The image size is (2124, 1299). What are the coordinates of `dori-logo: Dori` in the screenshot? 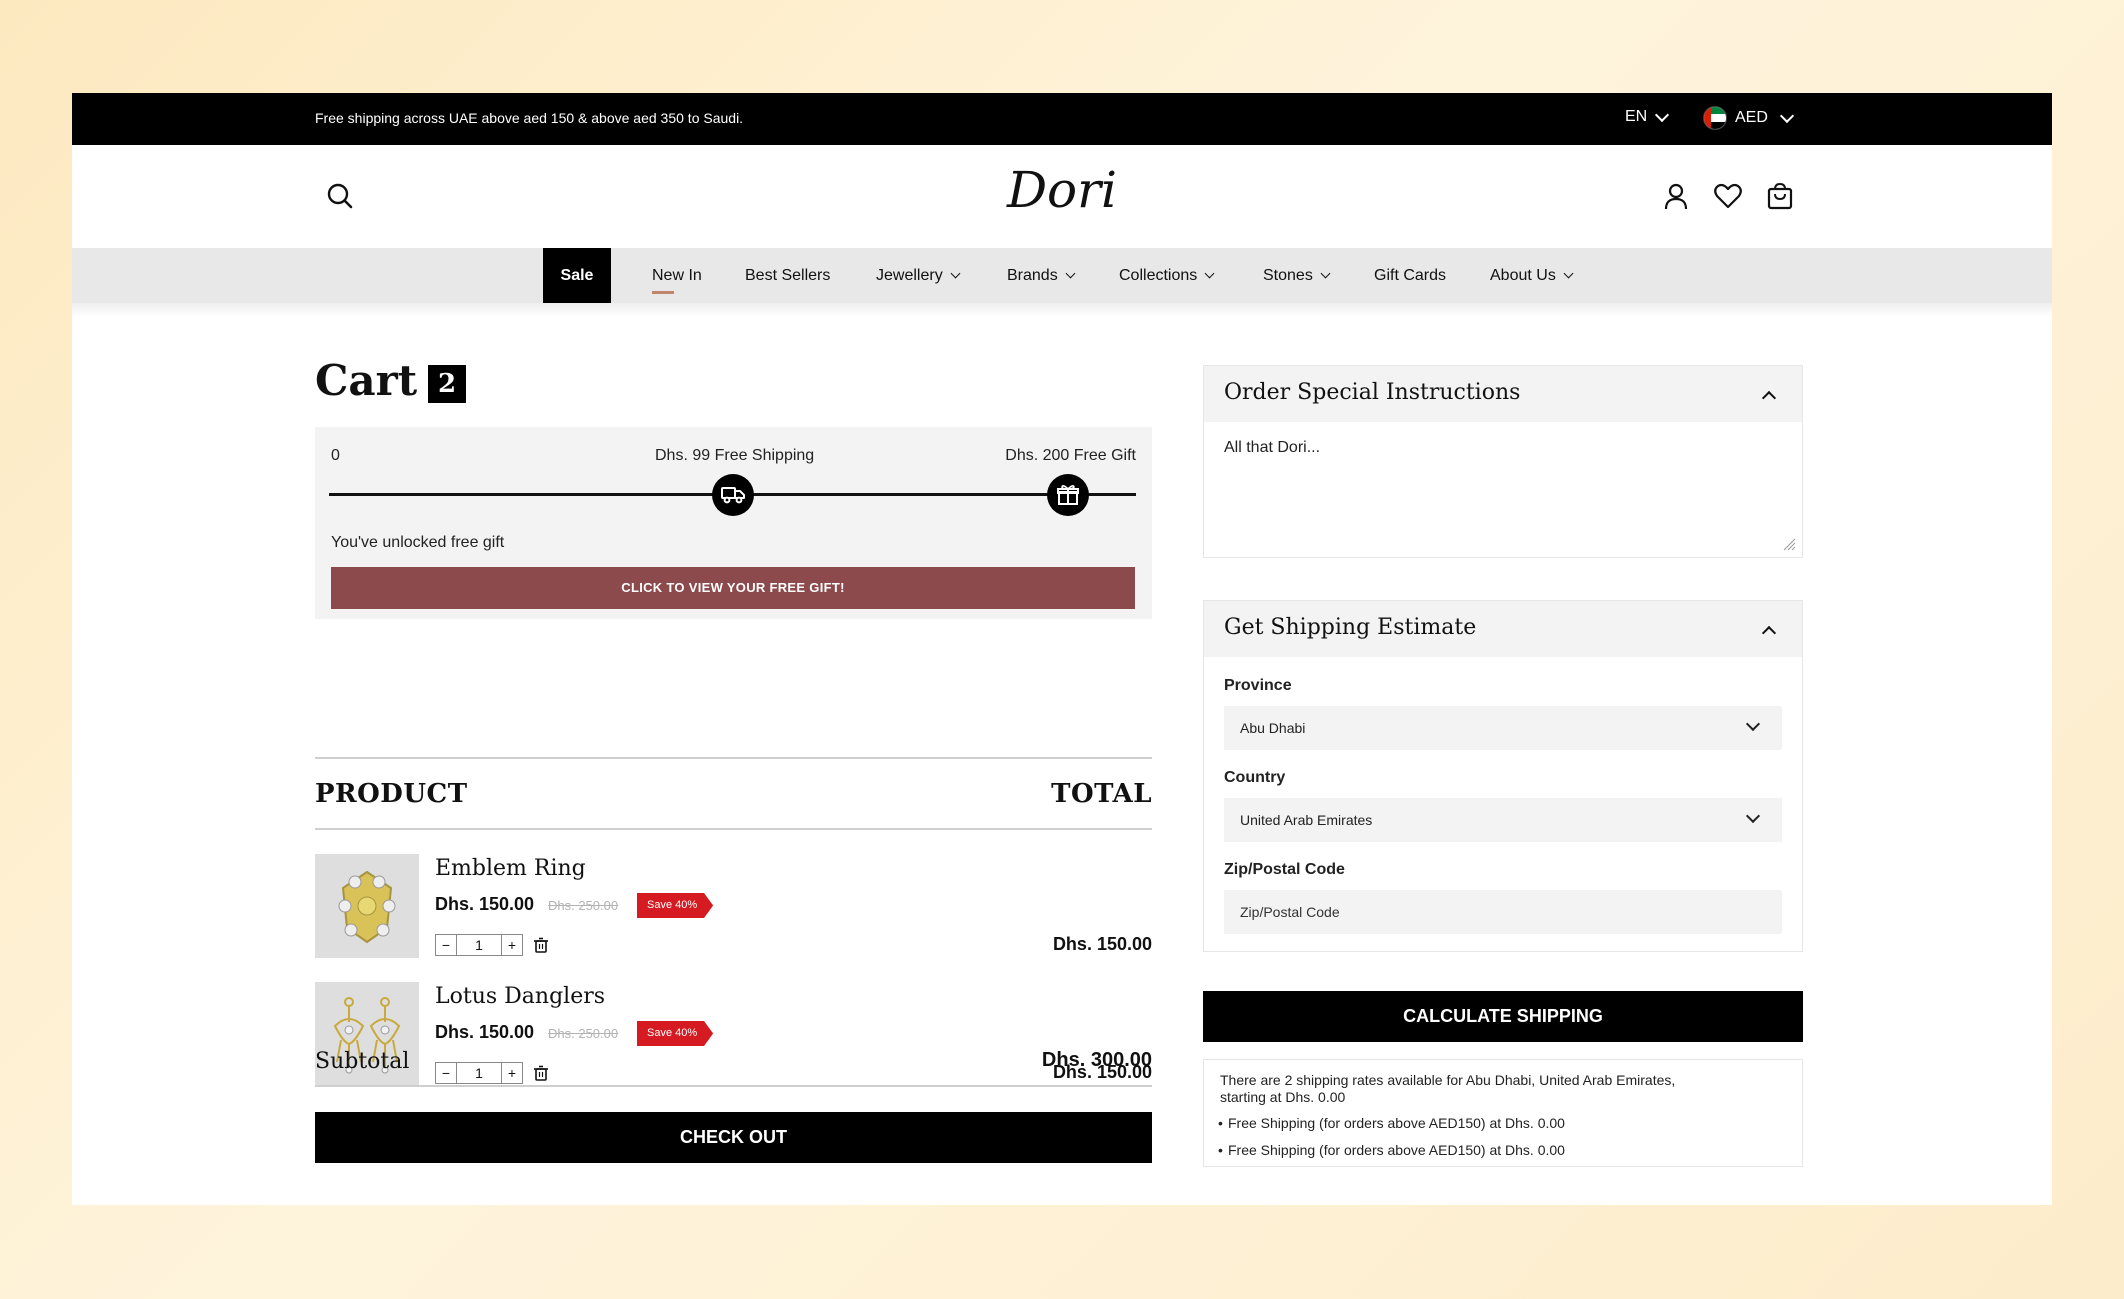 It's located at (1062, 193).